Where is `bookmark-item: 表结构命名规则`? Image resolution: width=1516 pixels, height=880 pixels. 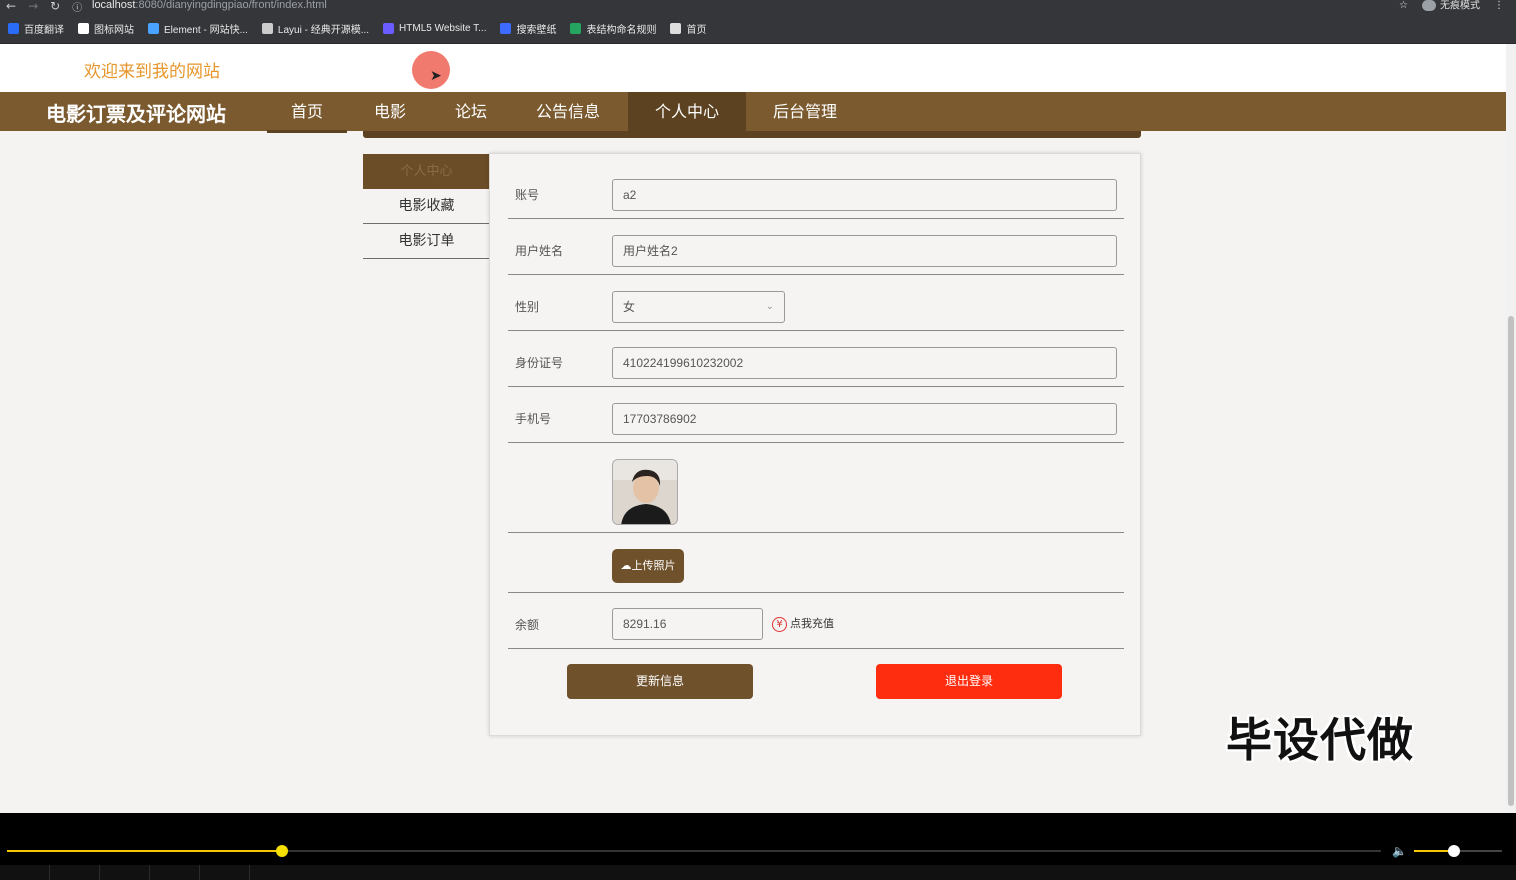
bookmark-item: 表结构命名规则 is located at coordinates (613, 28).